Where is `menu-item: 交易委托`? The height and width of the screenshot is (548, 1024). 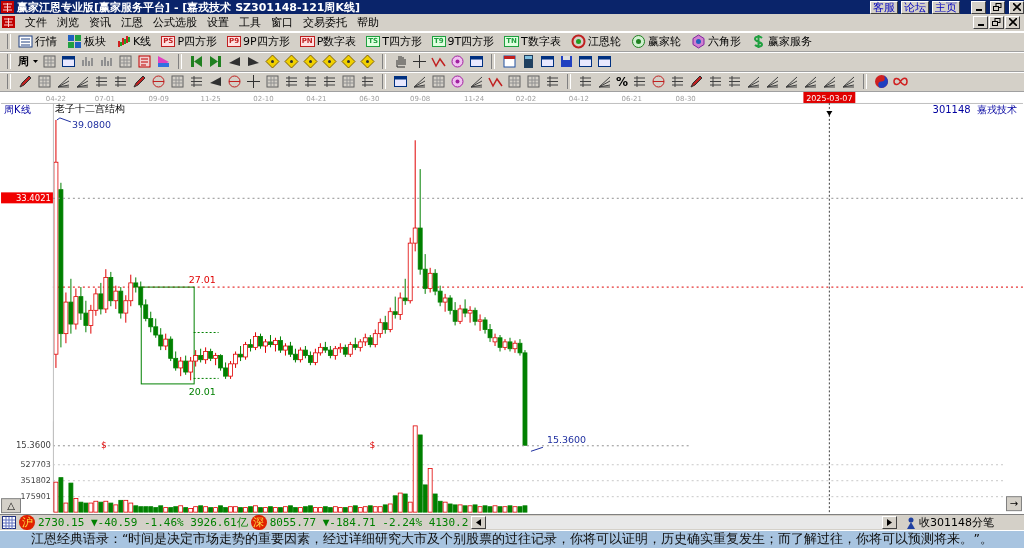 menu-item: 交易委托 is located at coordinates (325, 22).